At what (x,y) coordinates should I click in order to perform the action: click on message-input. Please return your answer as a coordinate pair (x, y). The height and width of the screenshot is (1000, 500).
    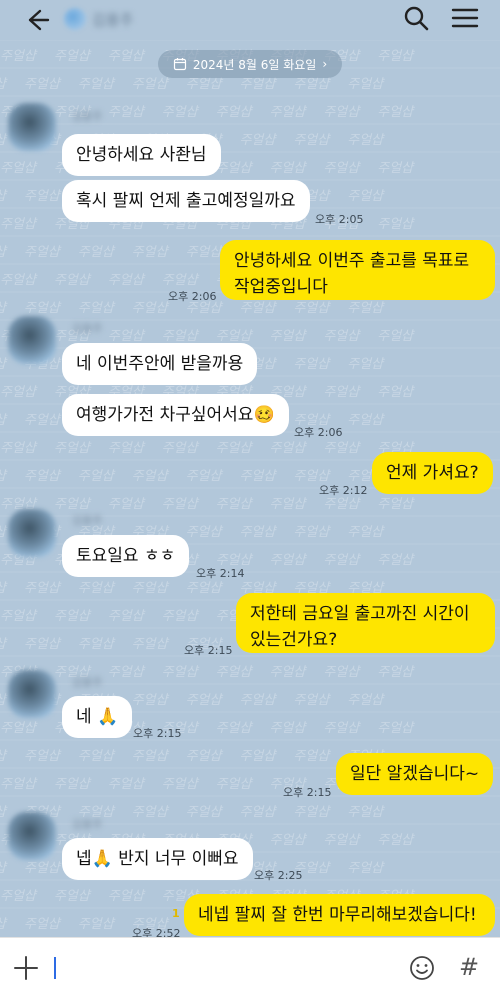
    Looking at the image, I should click on (222, 967).